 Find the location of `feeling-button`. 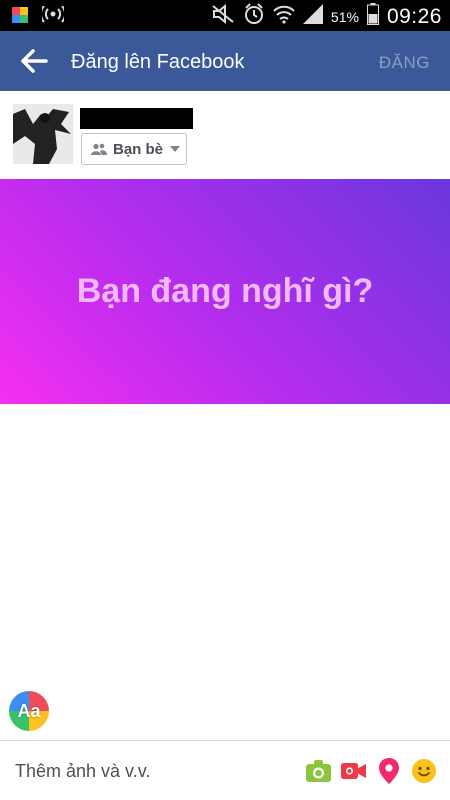

feeling-button is located at coordinates (423, 770).